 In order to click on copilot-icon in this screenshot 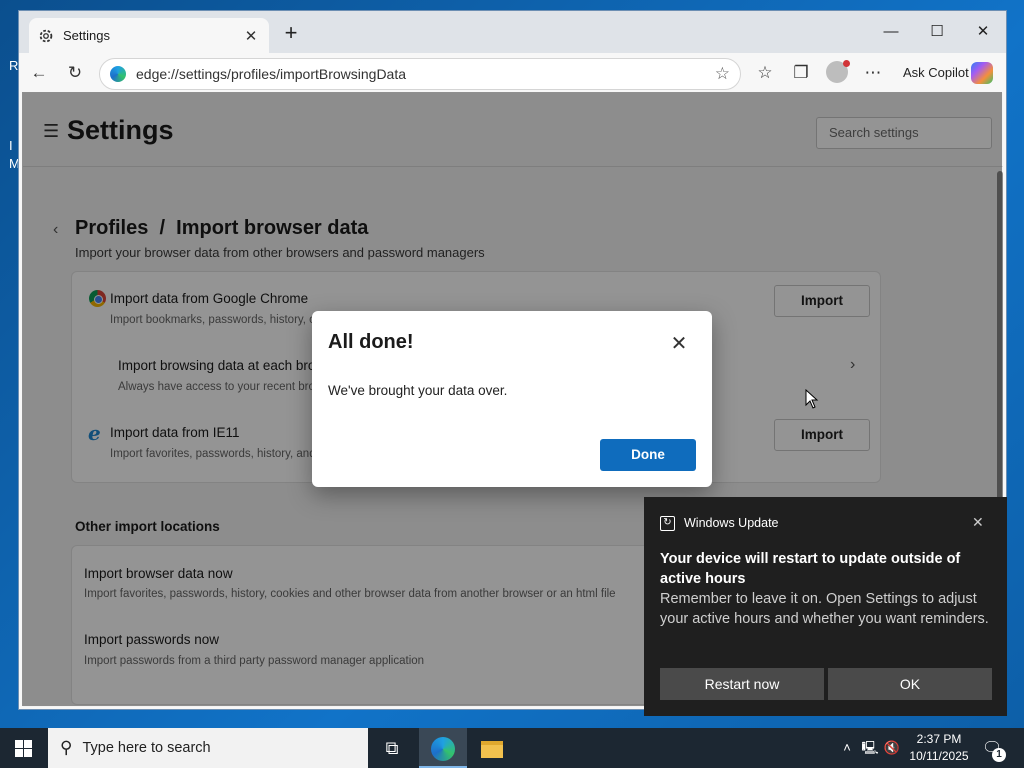, I will do `click(982, 73)`.